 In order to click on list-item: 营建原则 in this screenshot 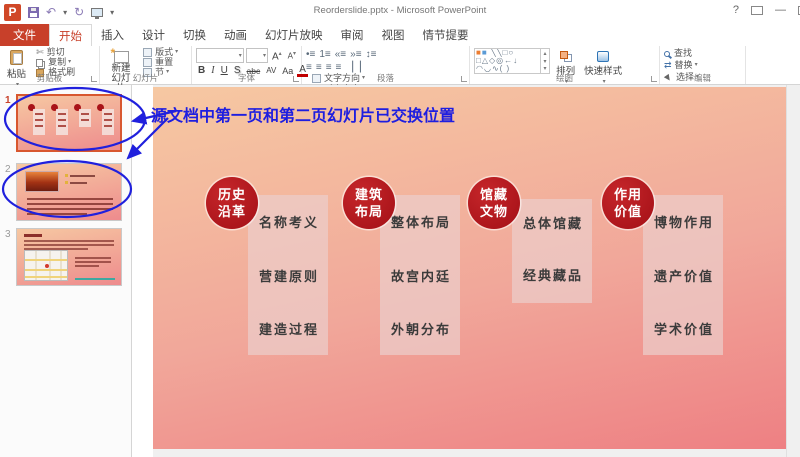, I will do `click(288, 276)`.